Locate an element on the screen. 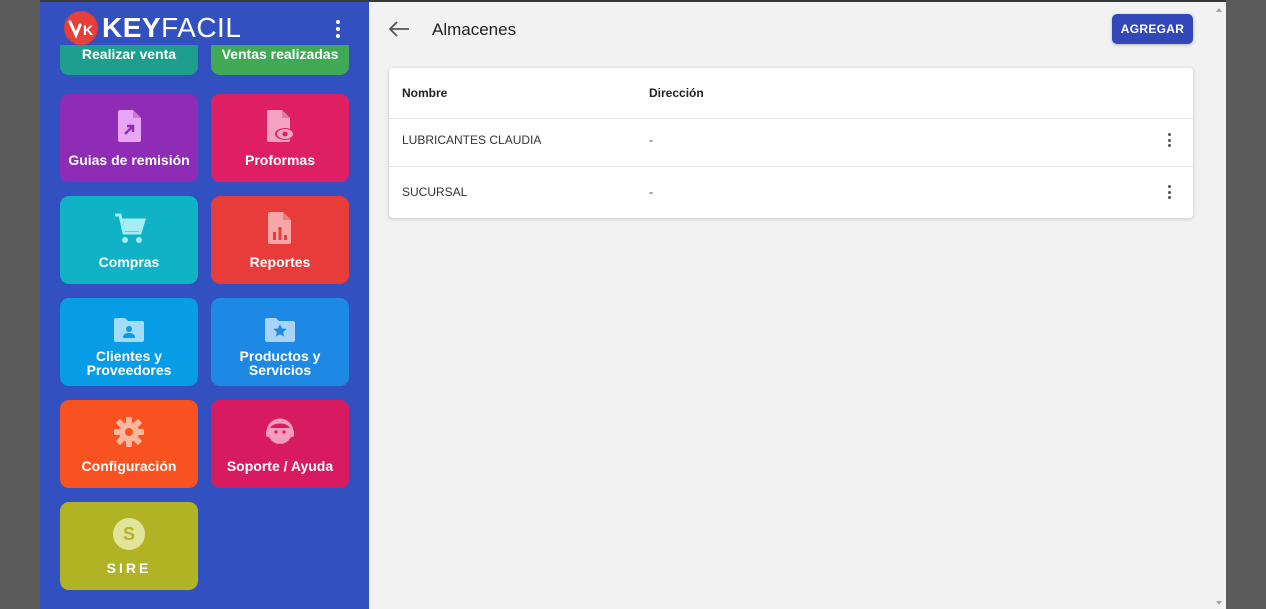 The width and height of the screenshot is (1266, 609). tile-clientes-y-proveedores: Clientes y Proveedores is located at coordinates (129, 342).